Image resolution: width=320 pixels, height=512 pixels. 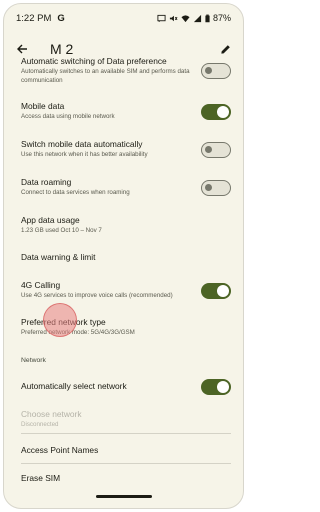 I want to click on mute-icon, so click(x=173, y=18).